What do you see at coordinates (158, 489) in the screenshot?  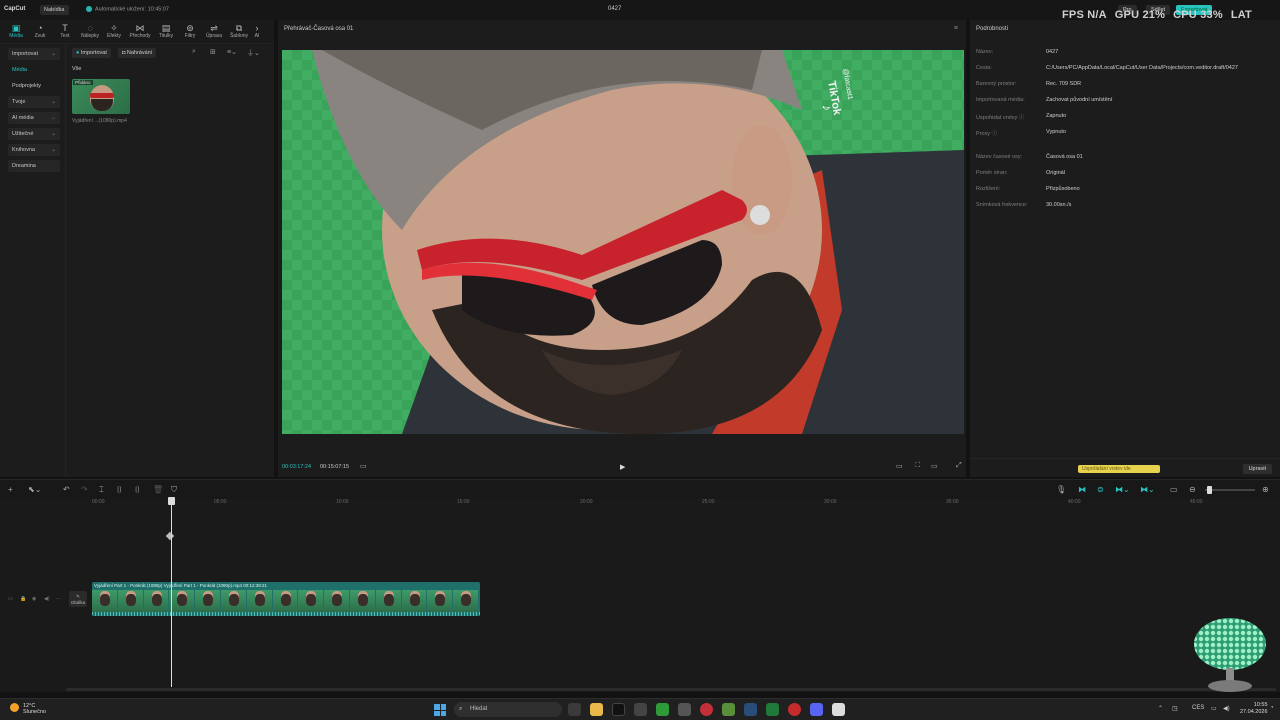 I see `delete-icon: 🗑` at bounding box center [158, 489].